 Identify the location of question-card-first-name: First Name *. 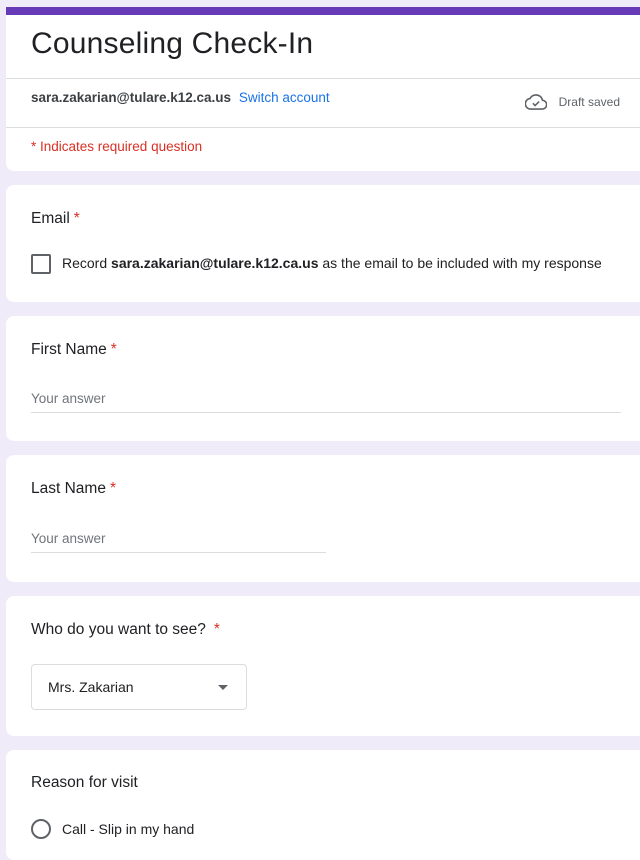
(323, 378).